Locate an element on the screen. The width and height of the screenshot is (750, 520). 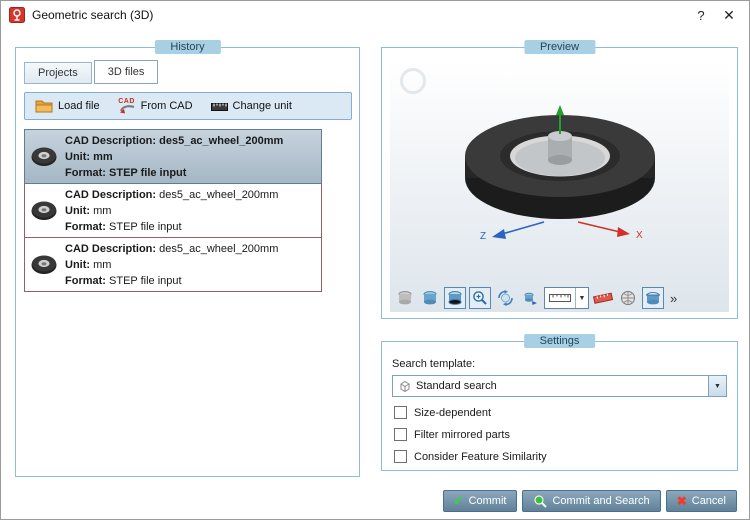
cancel-label: Cancel is located at coordinates (708, 501).